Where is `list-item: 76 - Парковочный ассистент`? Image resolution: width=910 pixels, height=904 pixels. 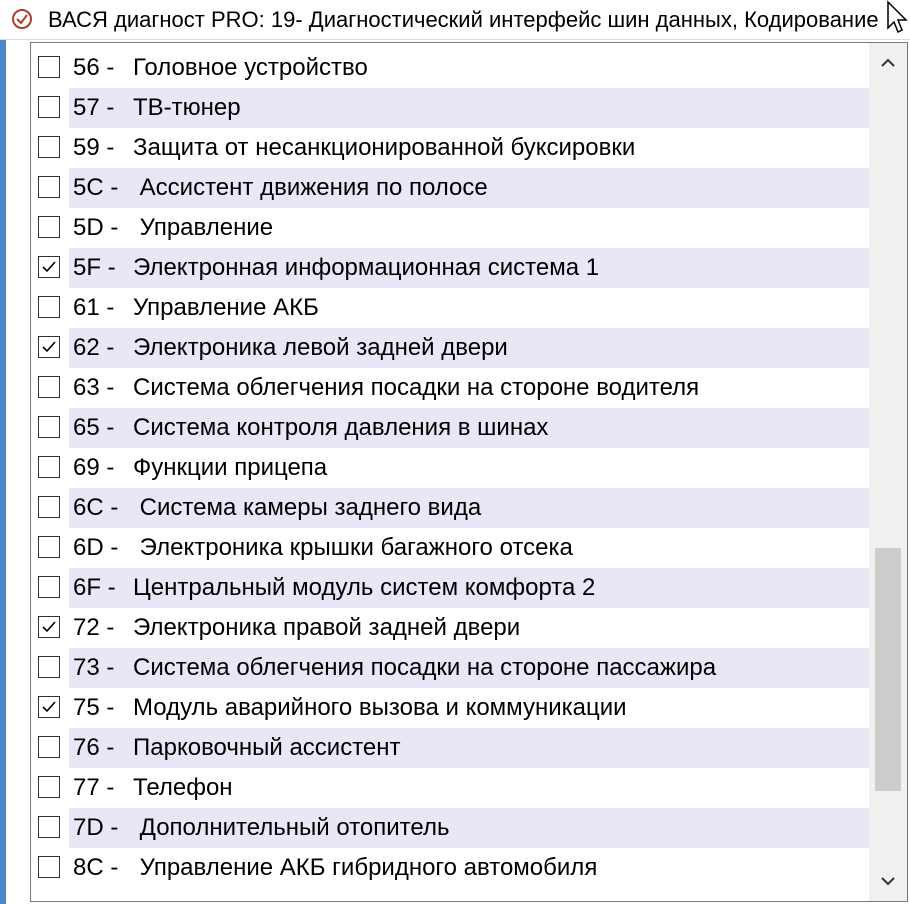
list-item: 76 - Парковочный ассистент is located at coordinates (450, 748).